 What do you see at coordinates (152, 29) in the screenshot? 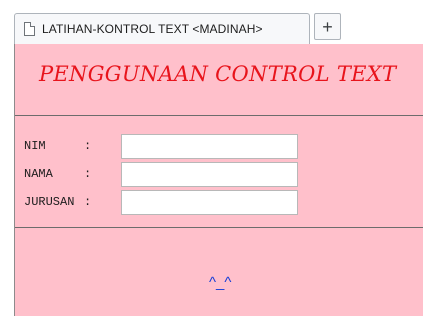
I see `tab-title: LATIHAN-KONTROL TEXT <MADINAH>` at bounding box center [152, 29].